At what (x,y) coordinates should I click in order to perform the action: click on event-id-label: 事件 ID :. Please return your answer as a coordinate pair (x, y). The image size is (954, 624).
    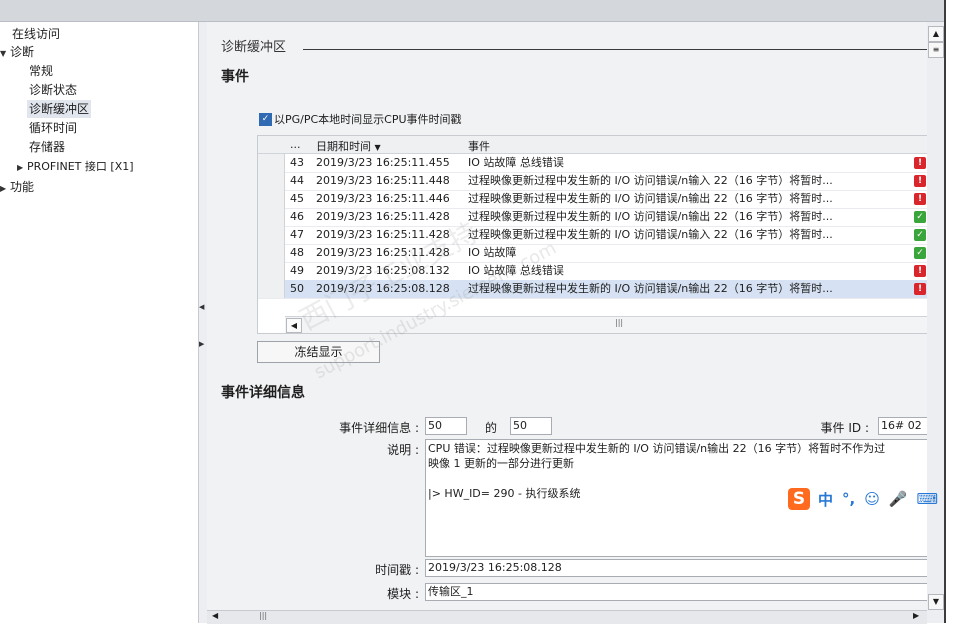
    Looking at the image, I should click on (844, 428).